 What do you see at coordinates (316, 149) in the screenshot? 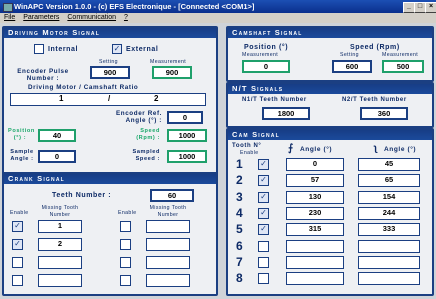
I see `rise-angle-header: Angle (°)` at bounding box center [316, 149].